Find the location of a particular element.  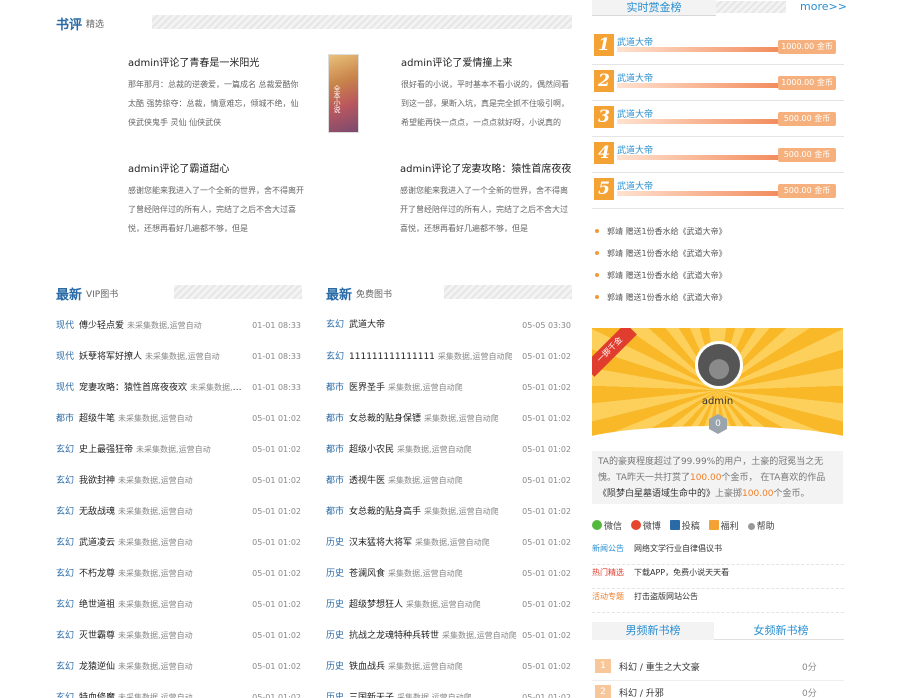

book-title-link: 特血修魔 is located at coordinates (97, 695).